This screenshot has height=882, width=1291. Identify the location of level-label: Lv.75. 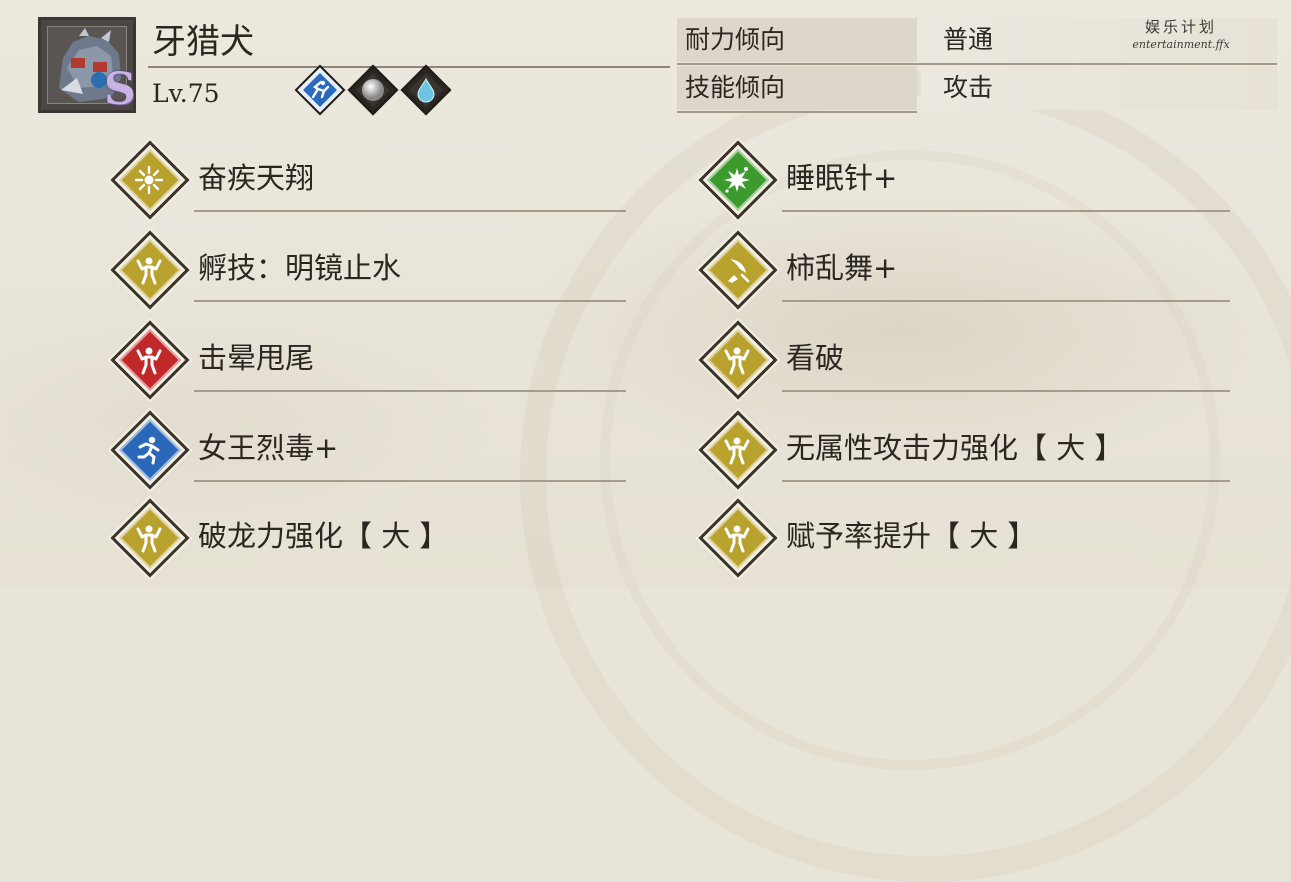
(186, 93).